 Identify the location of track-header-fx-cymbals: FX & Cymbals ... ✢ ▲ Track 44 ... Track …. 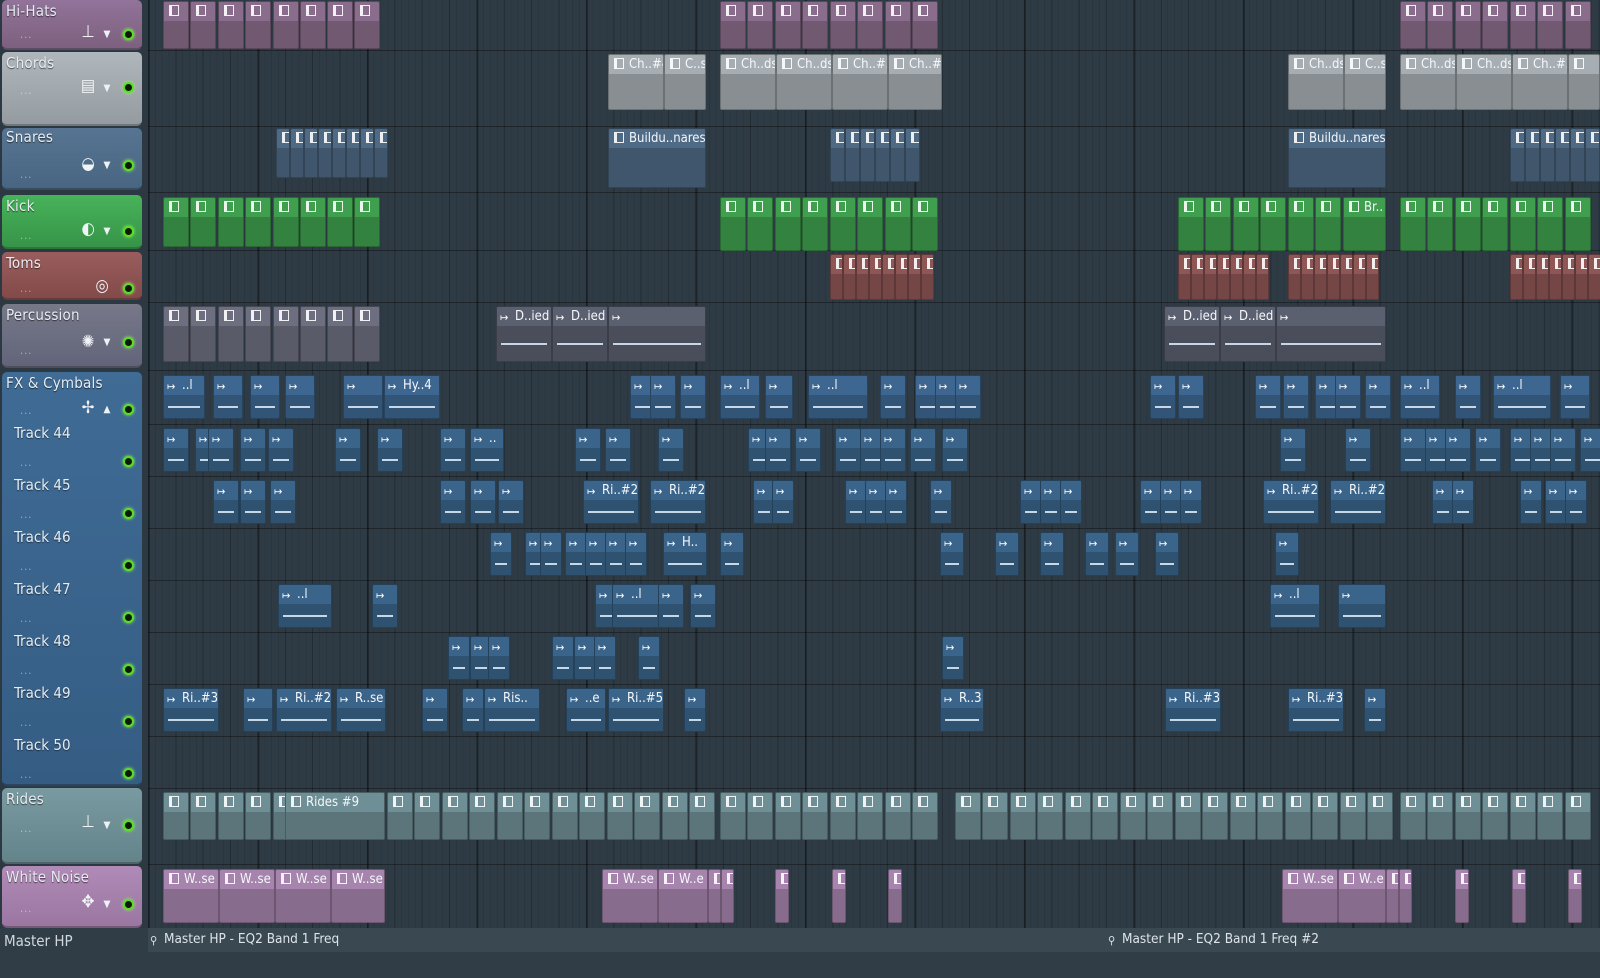
(72, 579).